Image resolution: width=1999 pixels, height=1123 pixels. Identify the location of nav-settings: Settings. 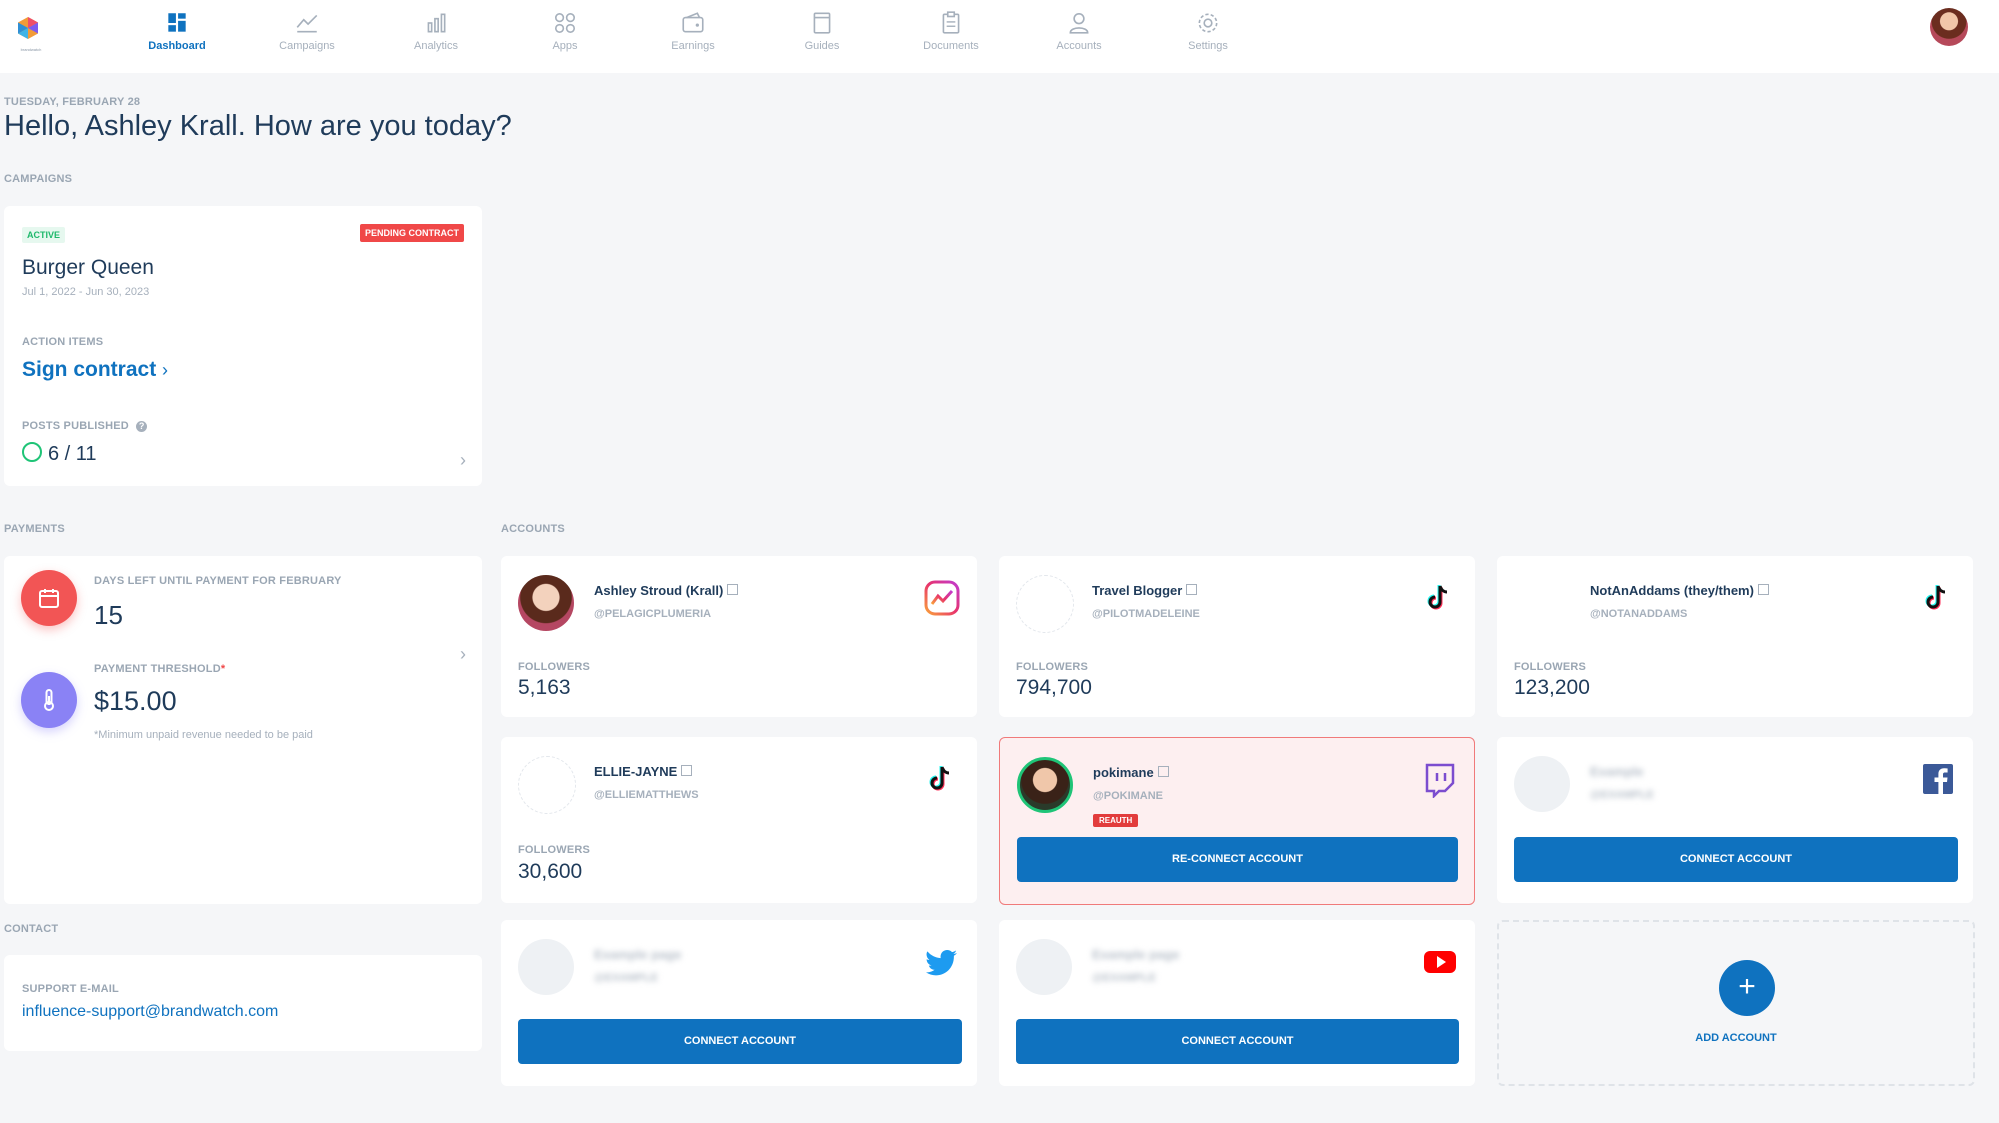
(1208, 31).